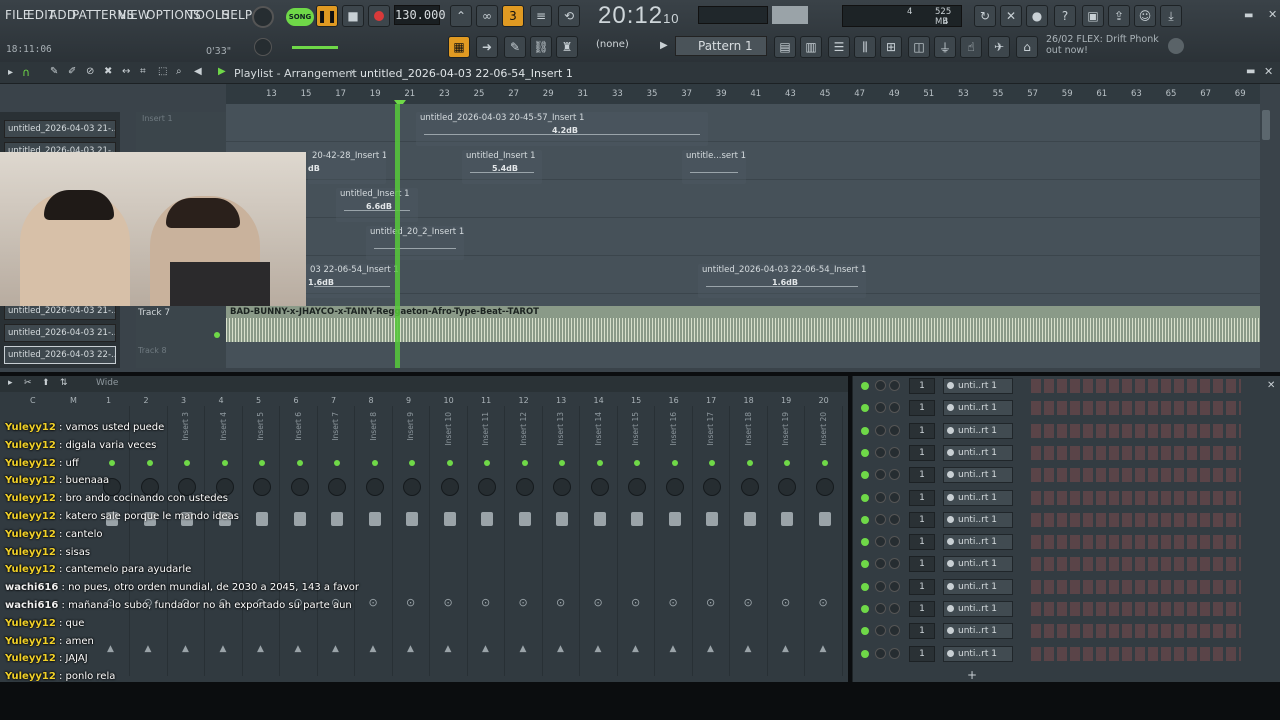 Image resolution: width=1280 pixels, height=720 pixels. Describe the element at coordinates (1171, 16) in the screenshot. I see `download-icon: ⤓` at that location.